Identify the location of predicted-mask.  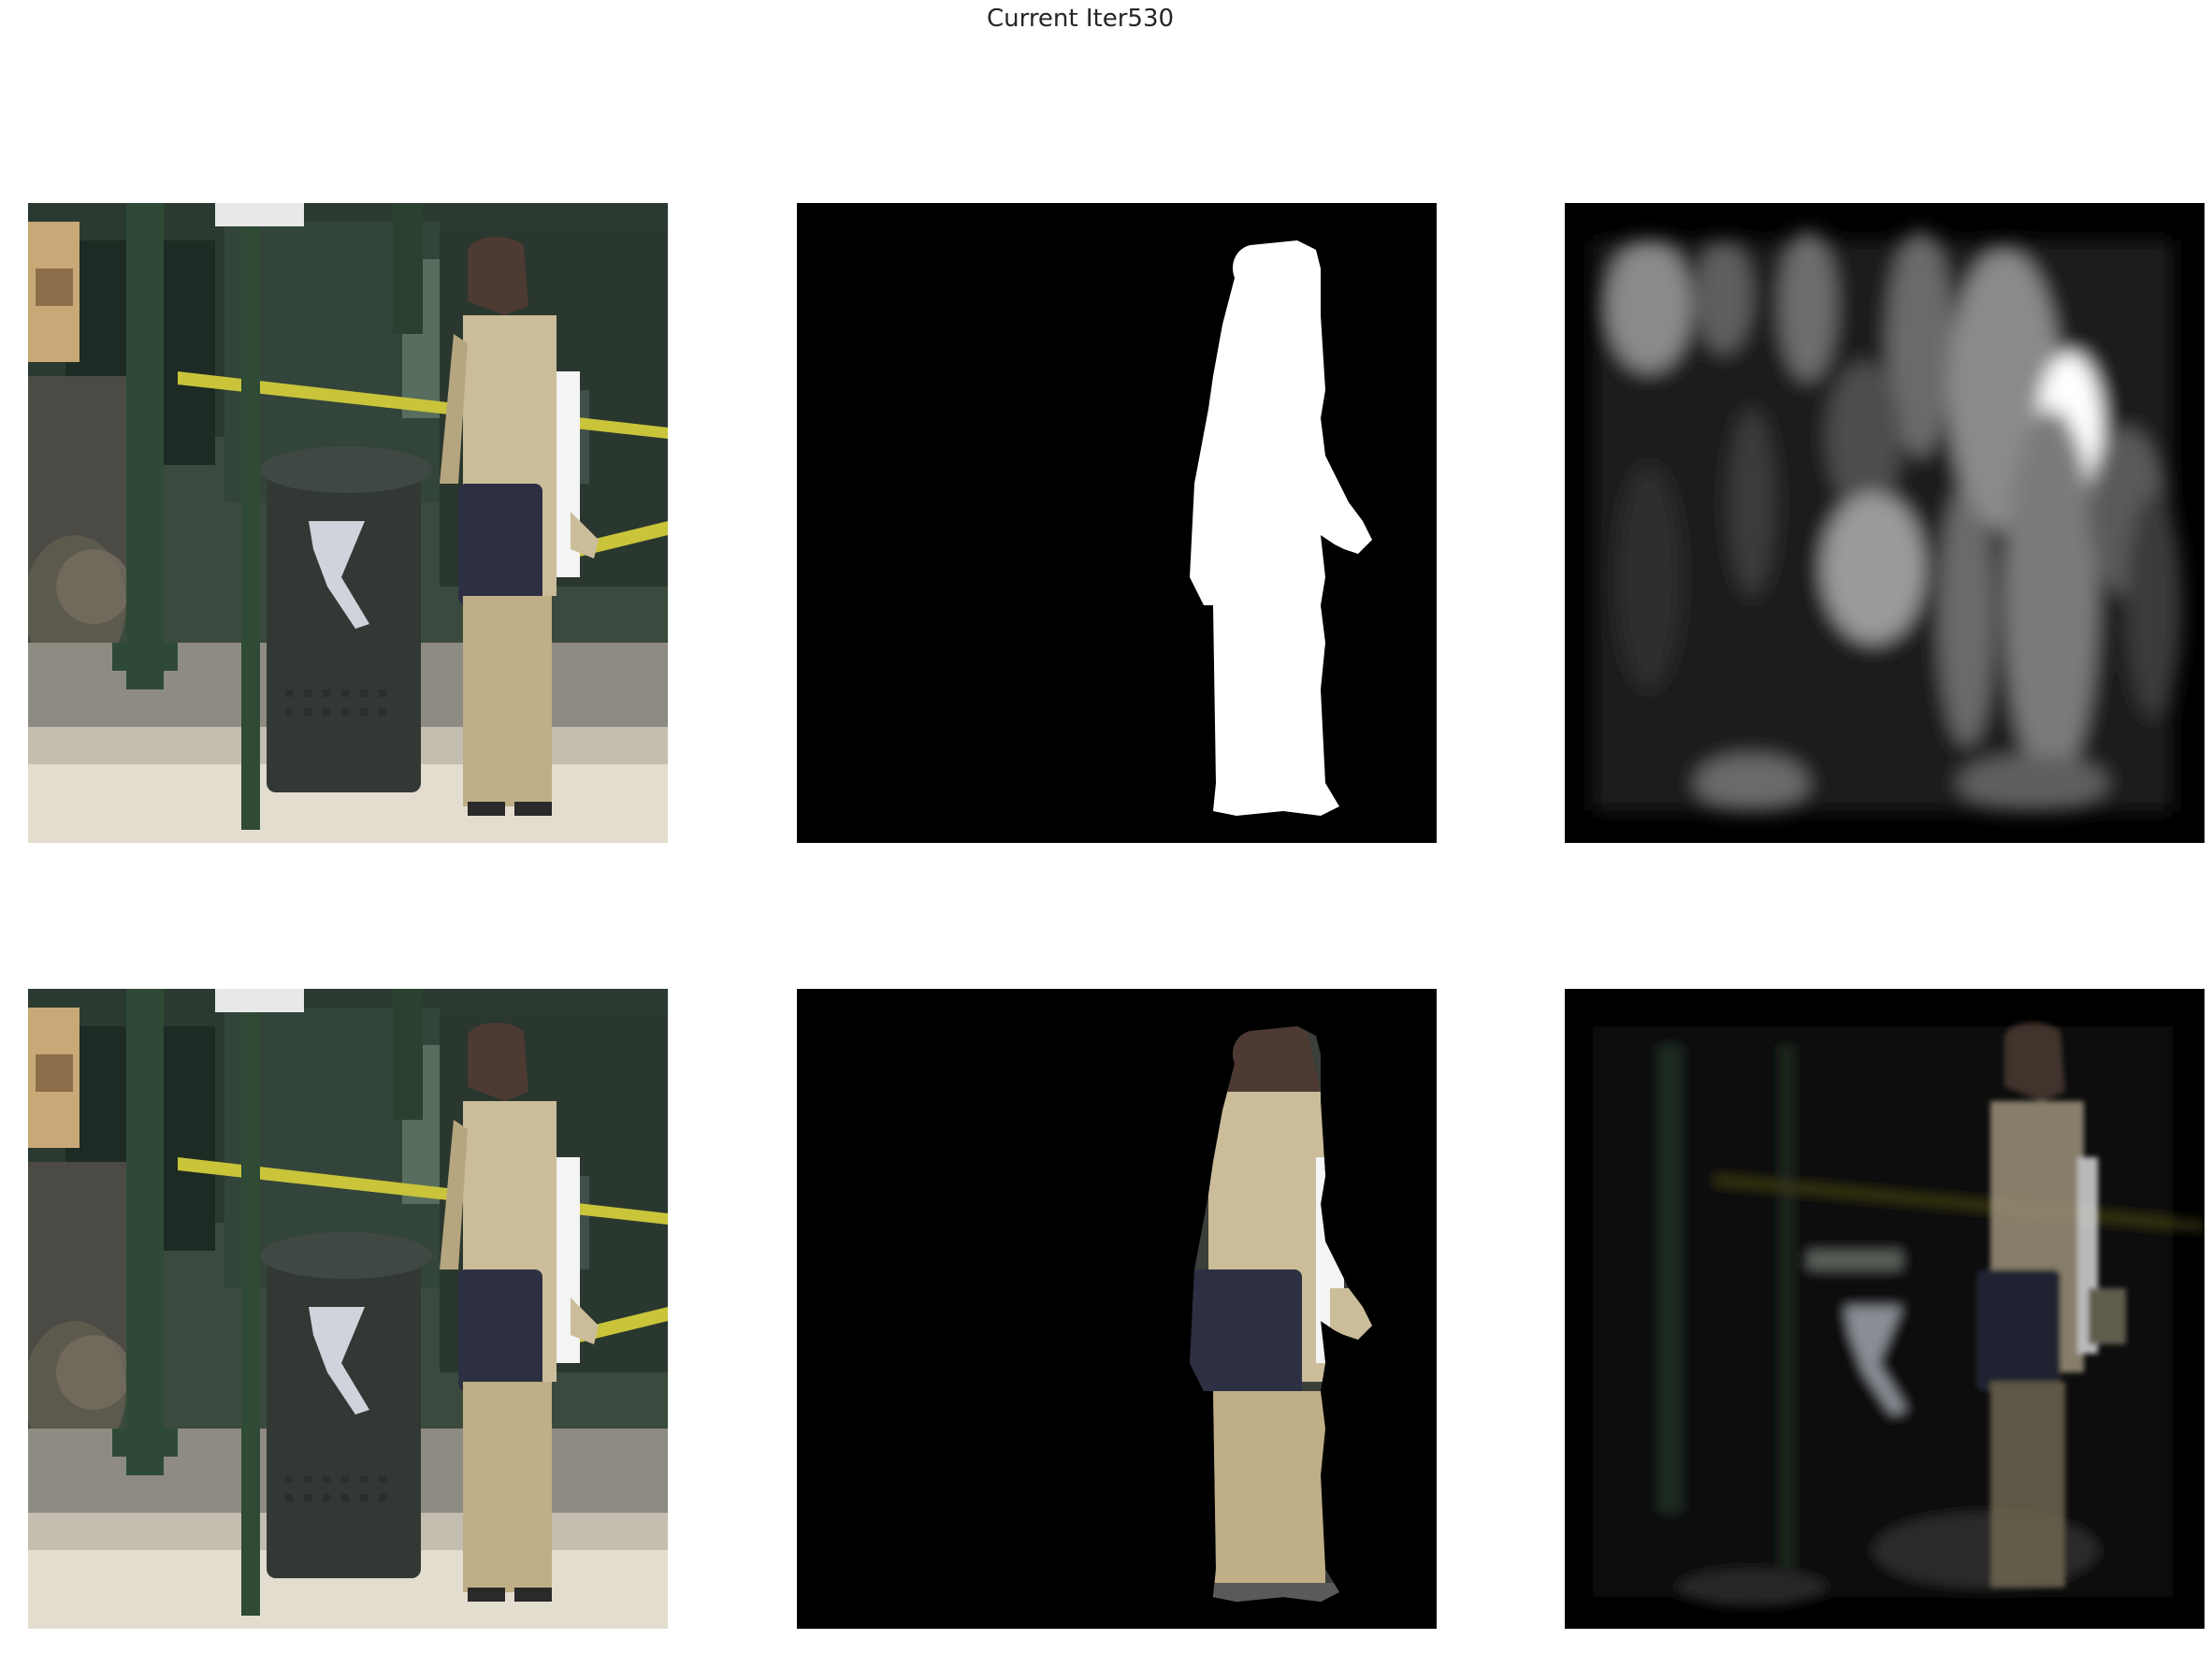
(1885, 523).